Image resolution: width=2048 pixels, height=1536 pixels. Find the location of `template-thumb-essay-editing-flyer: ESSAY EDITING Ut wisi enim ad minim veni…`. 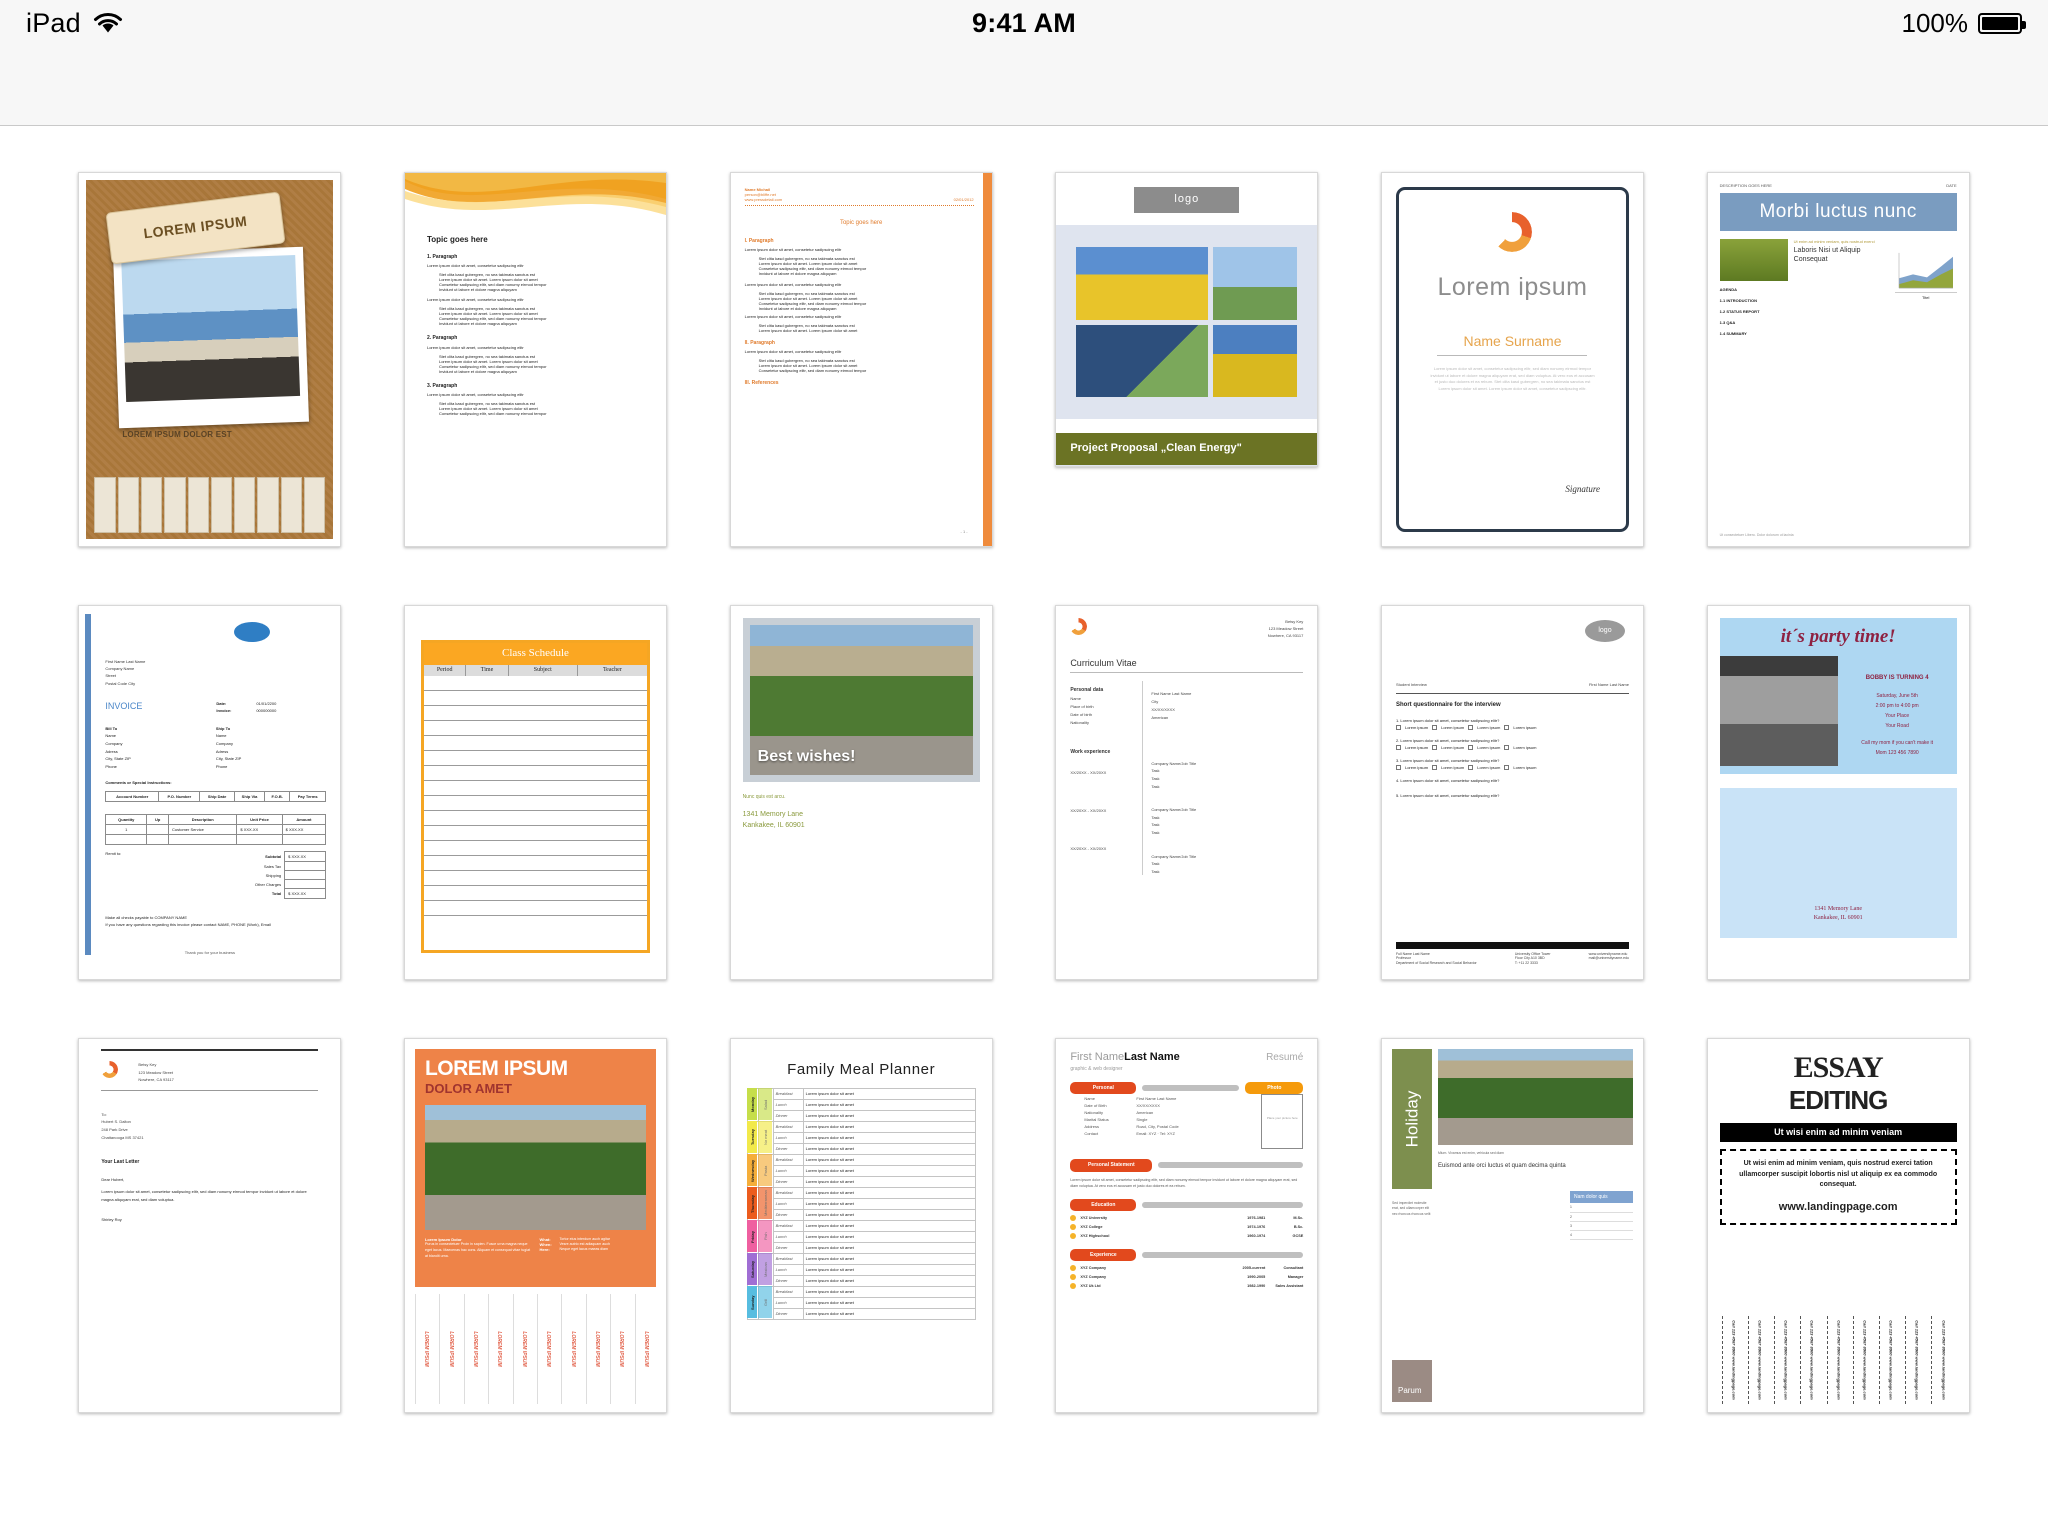

template-thumb-essay-editing-flyer: ESSAY EDITING Ut wisi enim ad minim veni… is located at coordinates (1838, 1225).